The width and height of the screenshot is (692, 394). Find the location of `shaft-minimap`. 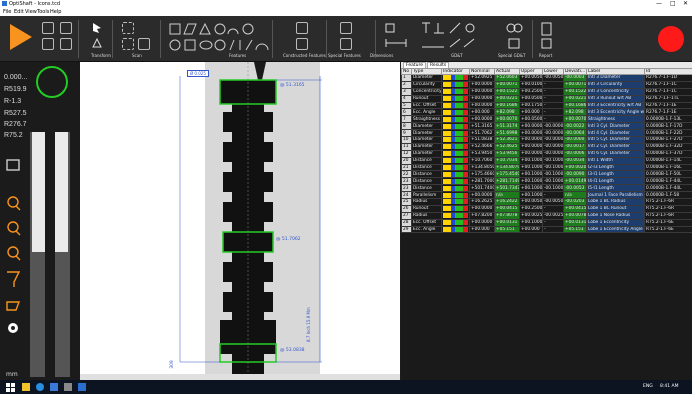

shaft-minimap is located at coordinates (50, 254).